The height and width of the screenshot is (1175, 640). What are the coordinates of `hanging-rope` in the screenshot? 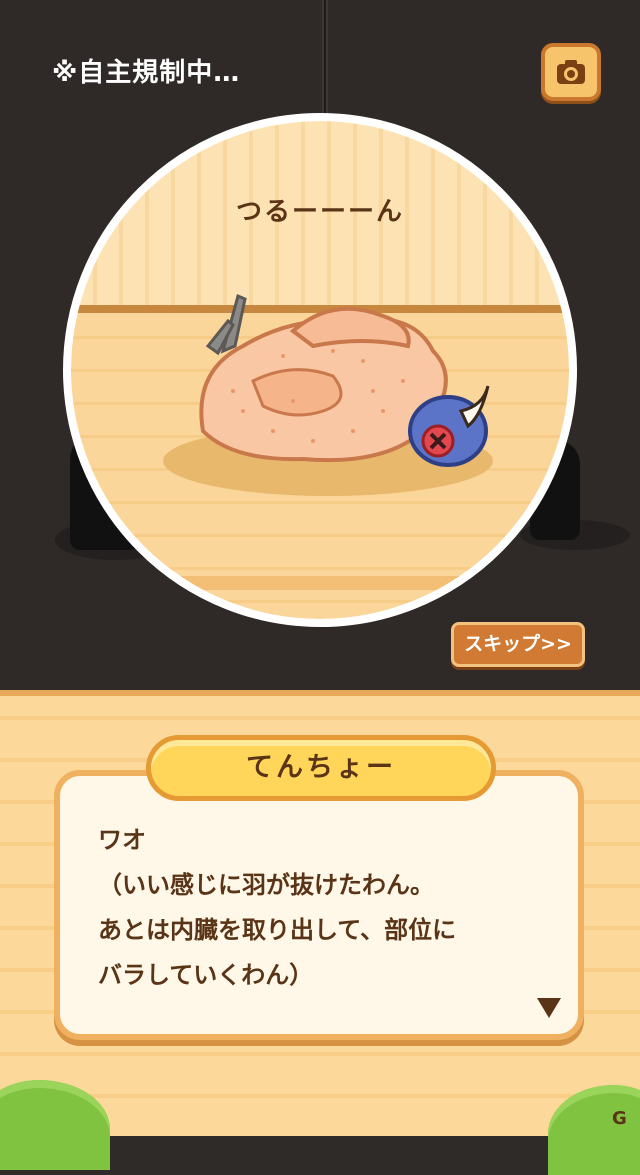 It's located at (325, 65).